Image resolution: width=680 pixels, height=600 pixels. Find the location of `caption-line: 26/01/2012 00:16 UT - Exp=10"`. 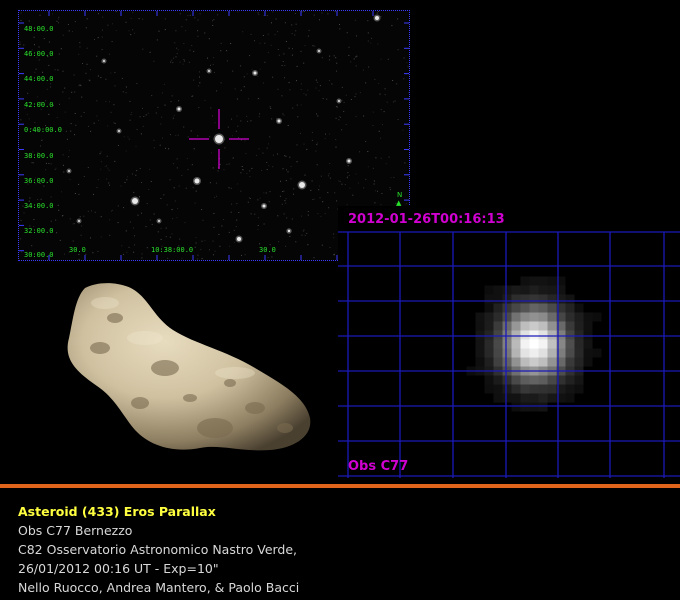

caption-line: 26/01/2012 00:16 UT - Exp=10" is located at coordinates (118, 568).